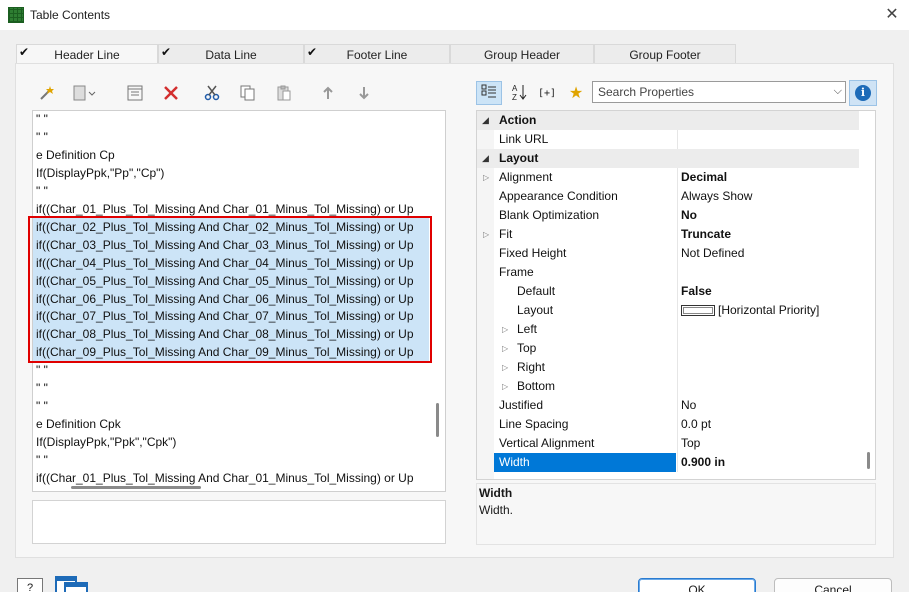 Image resolution: width=909 pixels, height=592 pixels. Describe the element at coordinates (892, 15) in the screenshot. I see `close-icon: ✕` at that location.